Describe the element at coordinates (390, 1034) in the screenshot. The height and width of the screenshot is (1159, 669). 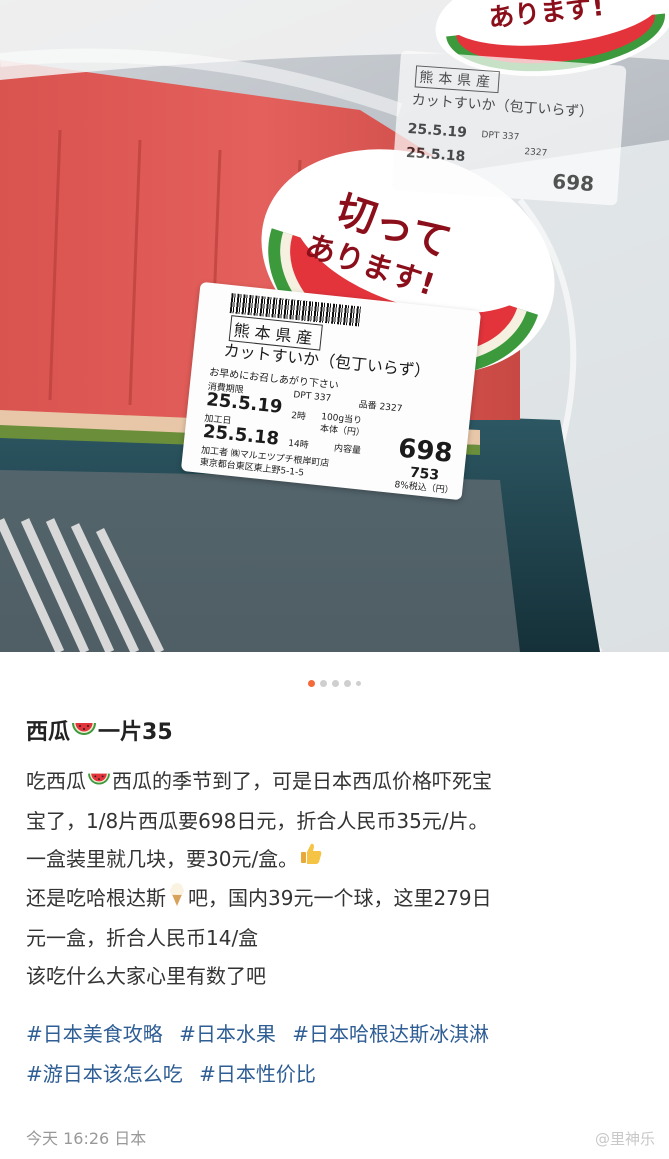
I see `hashtag-link: #日本哈根达斯冰淇淋` at that location.